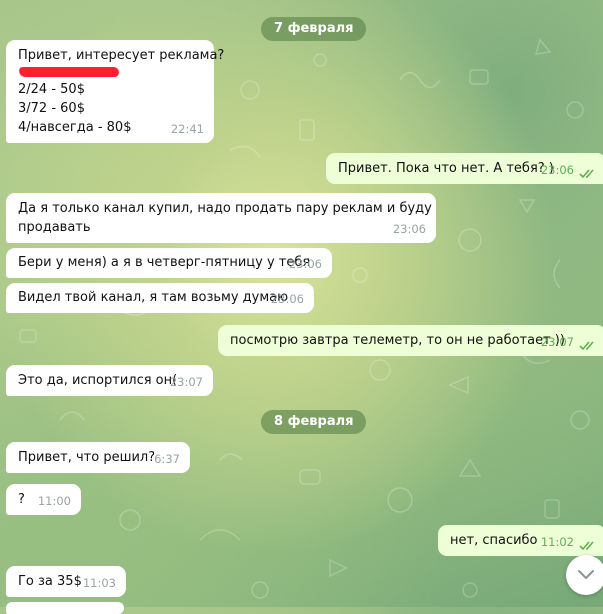  I want to click on message-text: 3/72 - 60$, so click(51, 108).